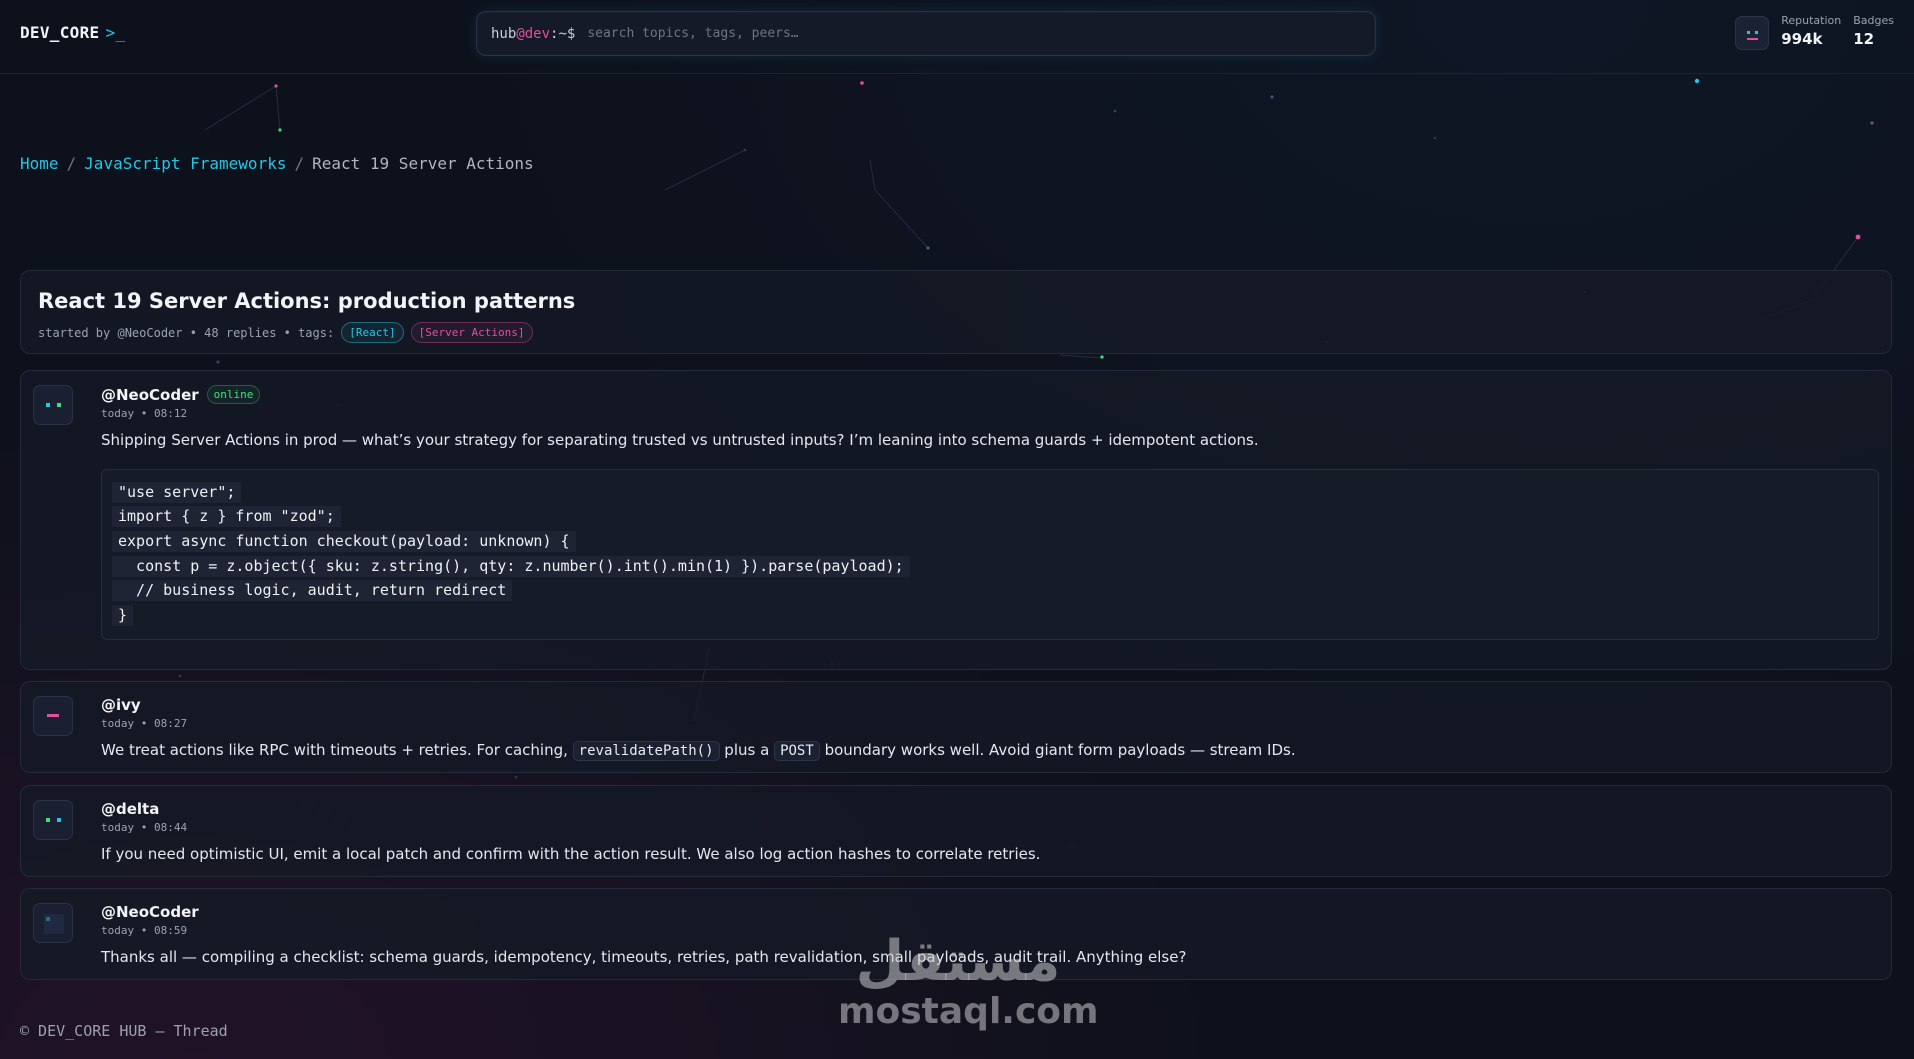 Image resolution: width=1914 pixels, height=1059 pixels. Describe the element at coordinates (958, 961) in the screenshot. I see `watermark-arabic: مستقل` at that location.